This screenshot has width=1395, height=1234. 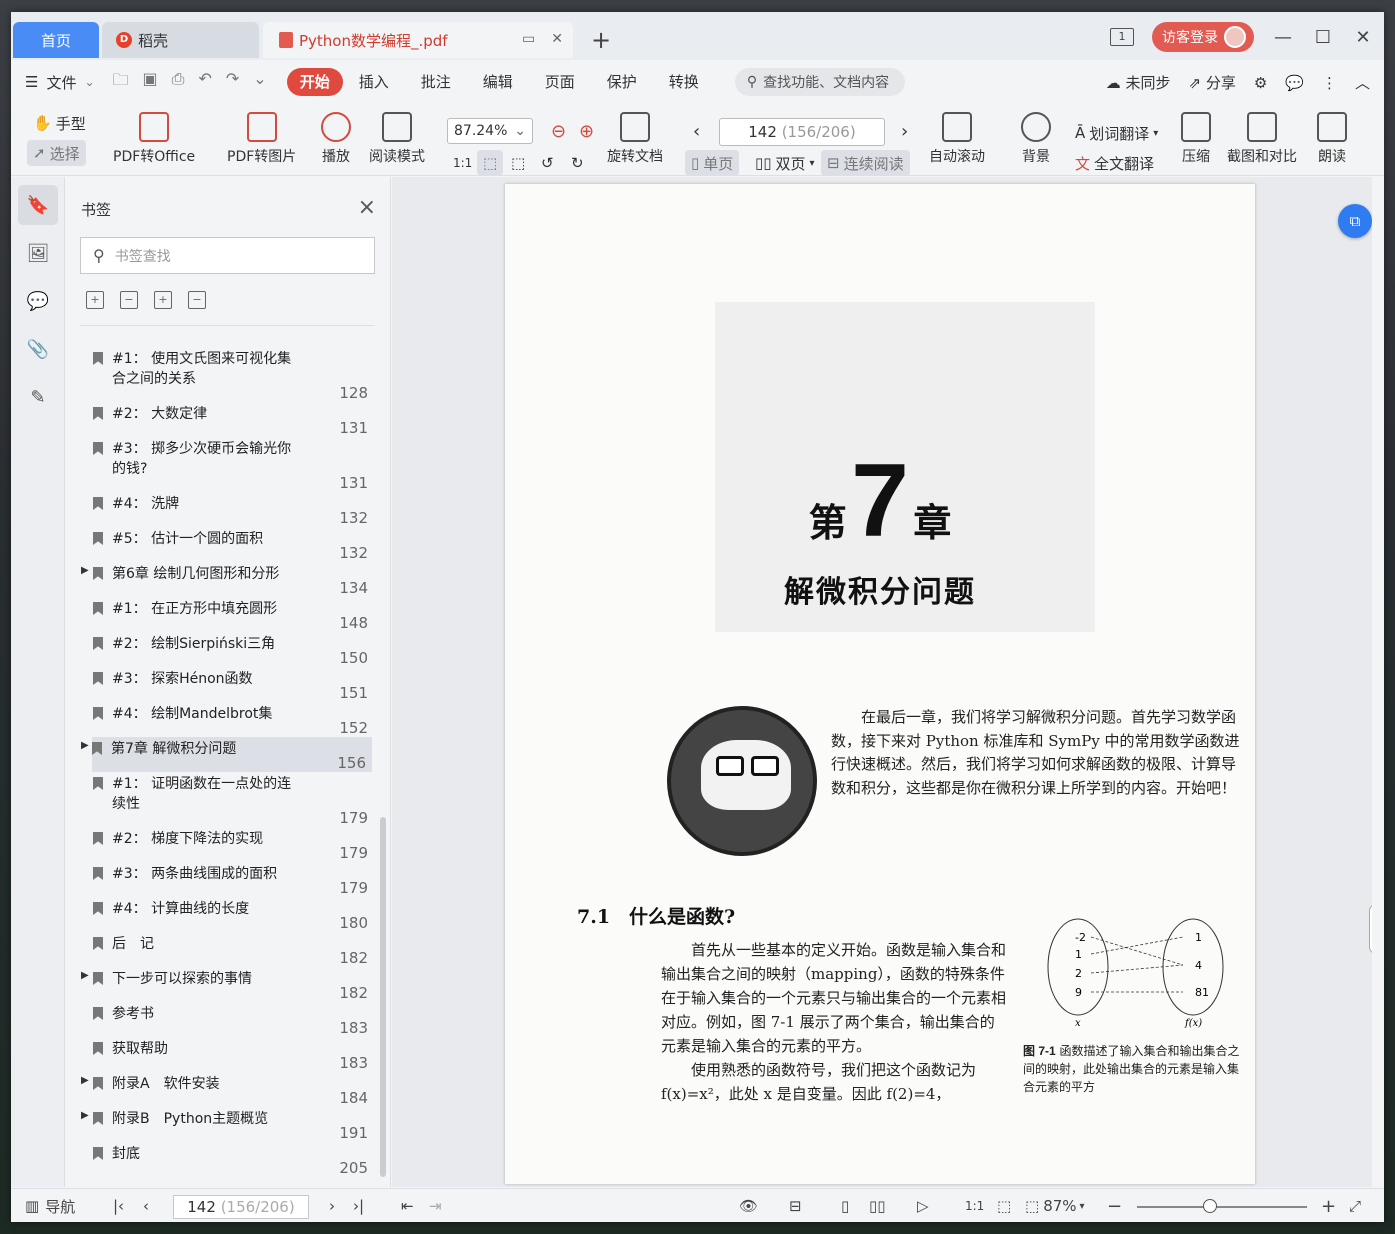 I want to click on zoom-slider-knob, so click(x=1210, y=1206).